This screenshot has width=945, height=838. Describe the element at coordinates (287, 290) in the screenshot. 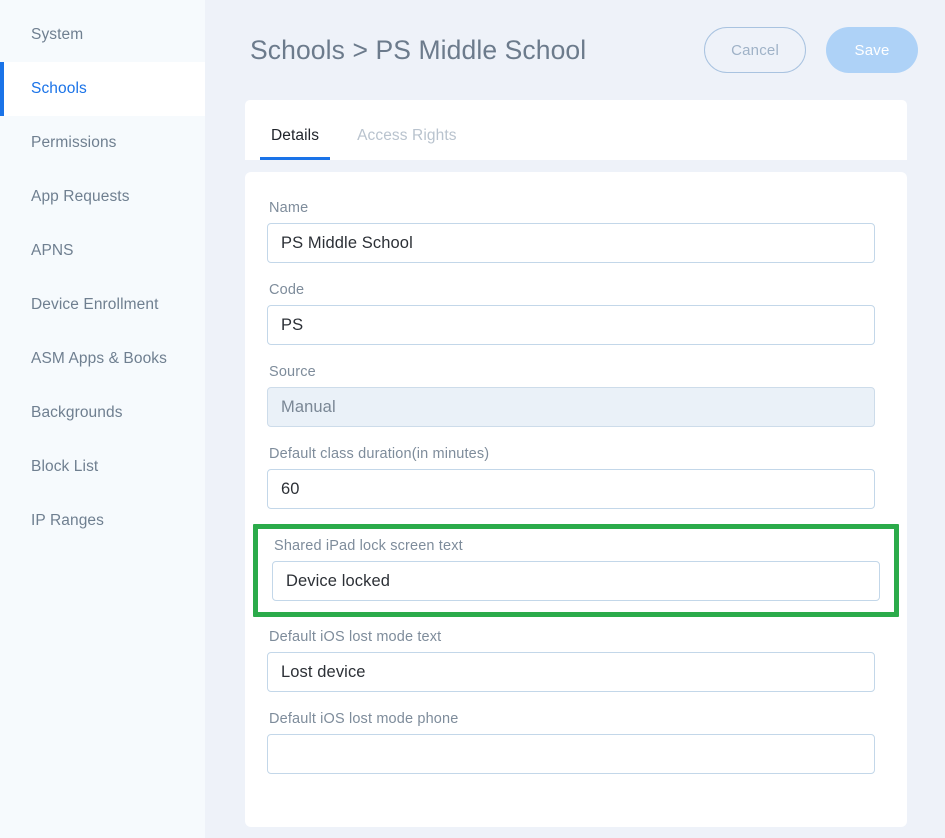

I see `field-label-code: Code` at that location.